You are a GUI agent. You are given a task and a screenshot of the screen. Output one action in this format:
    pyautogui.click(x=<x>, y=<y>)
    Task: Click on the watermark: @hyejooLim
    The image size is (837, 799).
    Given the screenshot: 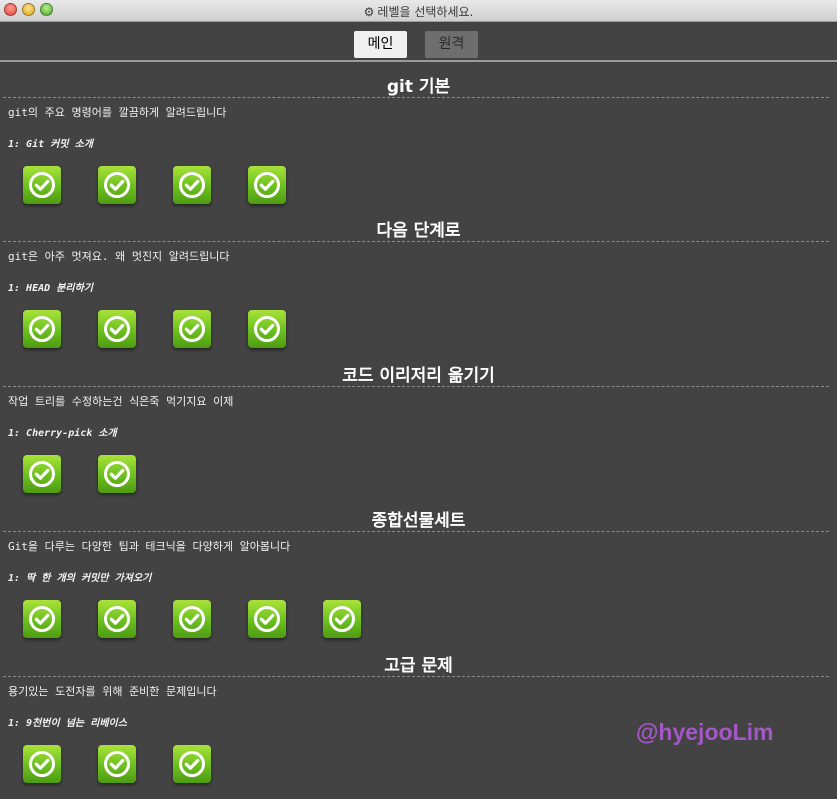 What is the action you would take?
    pyautogui.click(x=705, y=732)
    